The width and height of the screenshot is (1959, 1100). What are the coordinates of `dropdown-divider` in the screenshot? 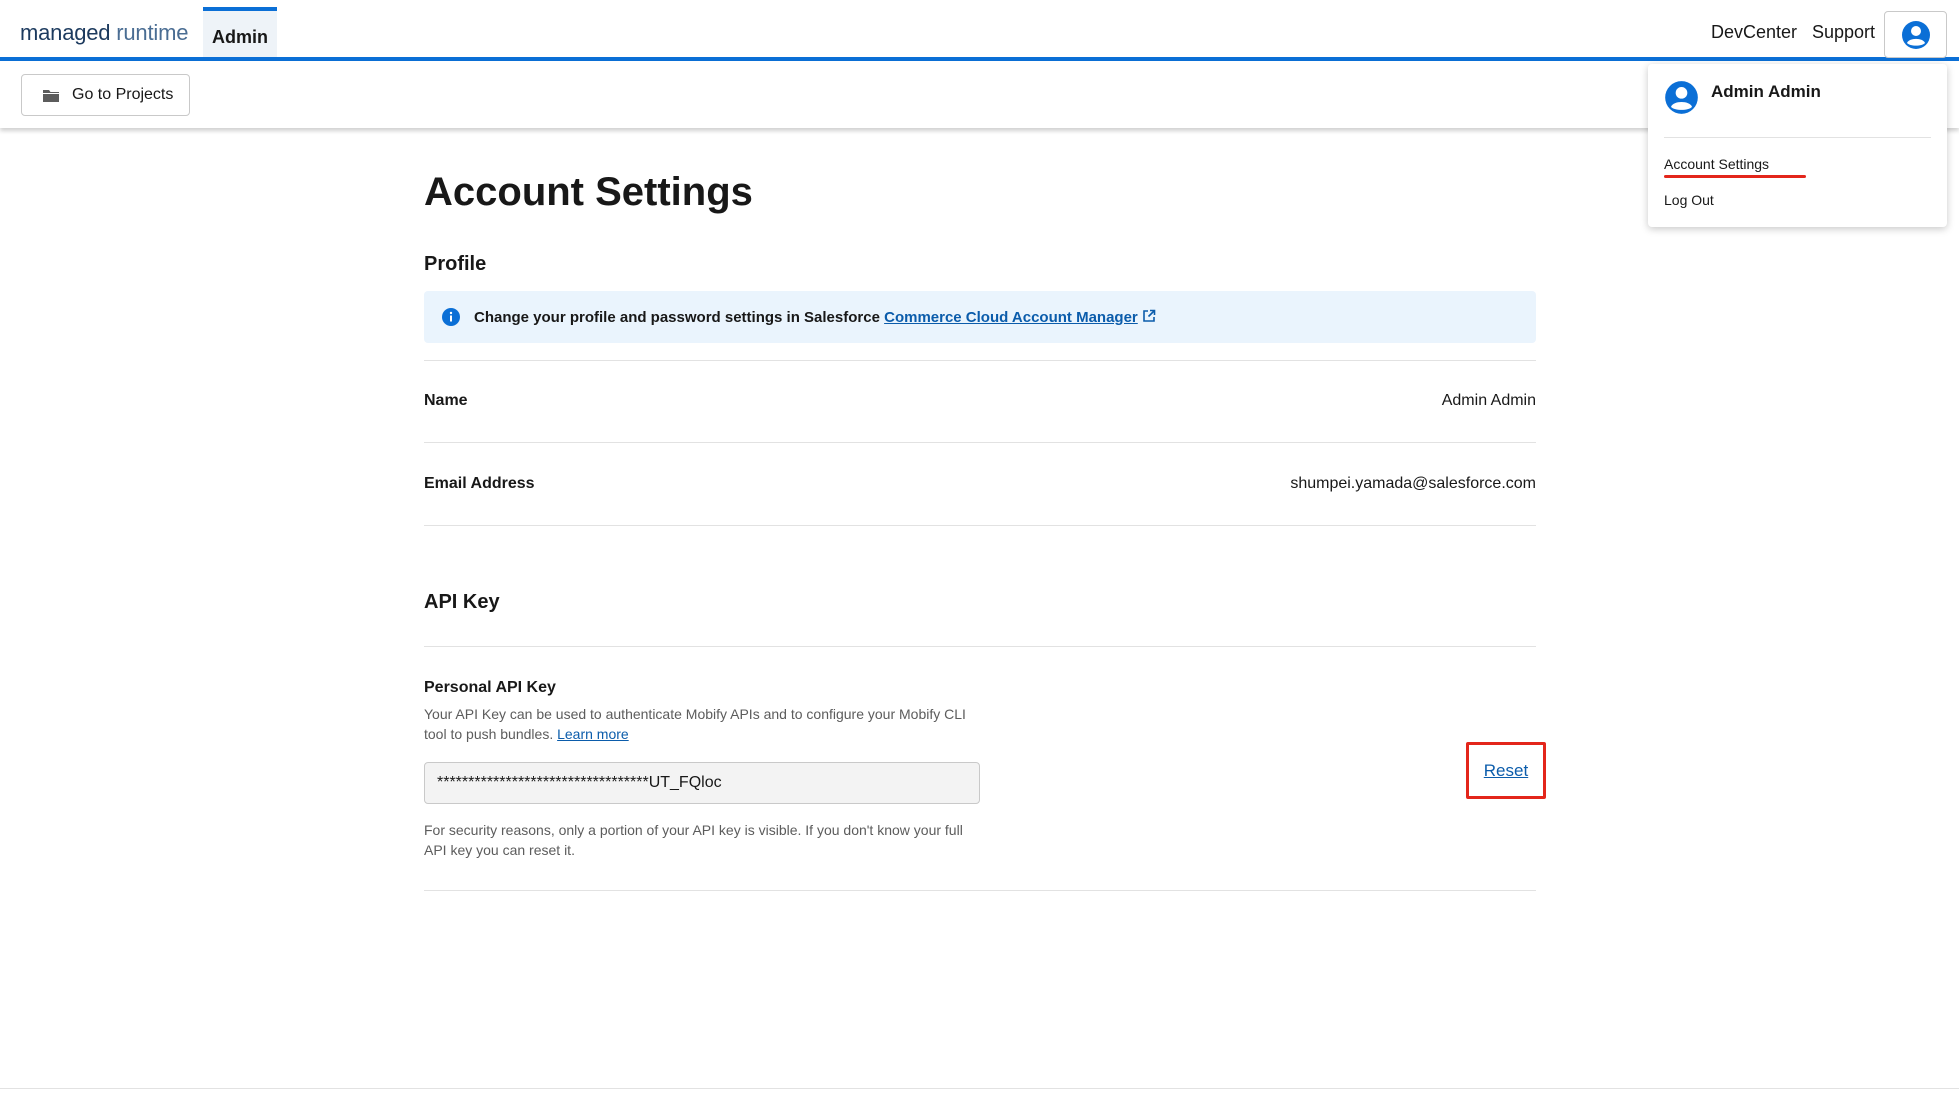 It's located at (1797, 137).